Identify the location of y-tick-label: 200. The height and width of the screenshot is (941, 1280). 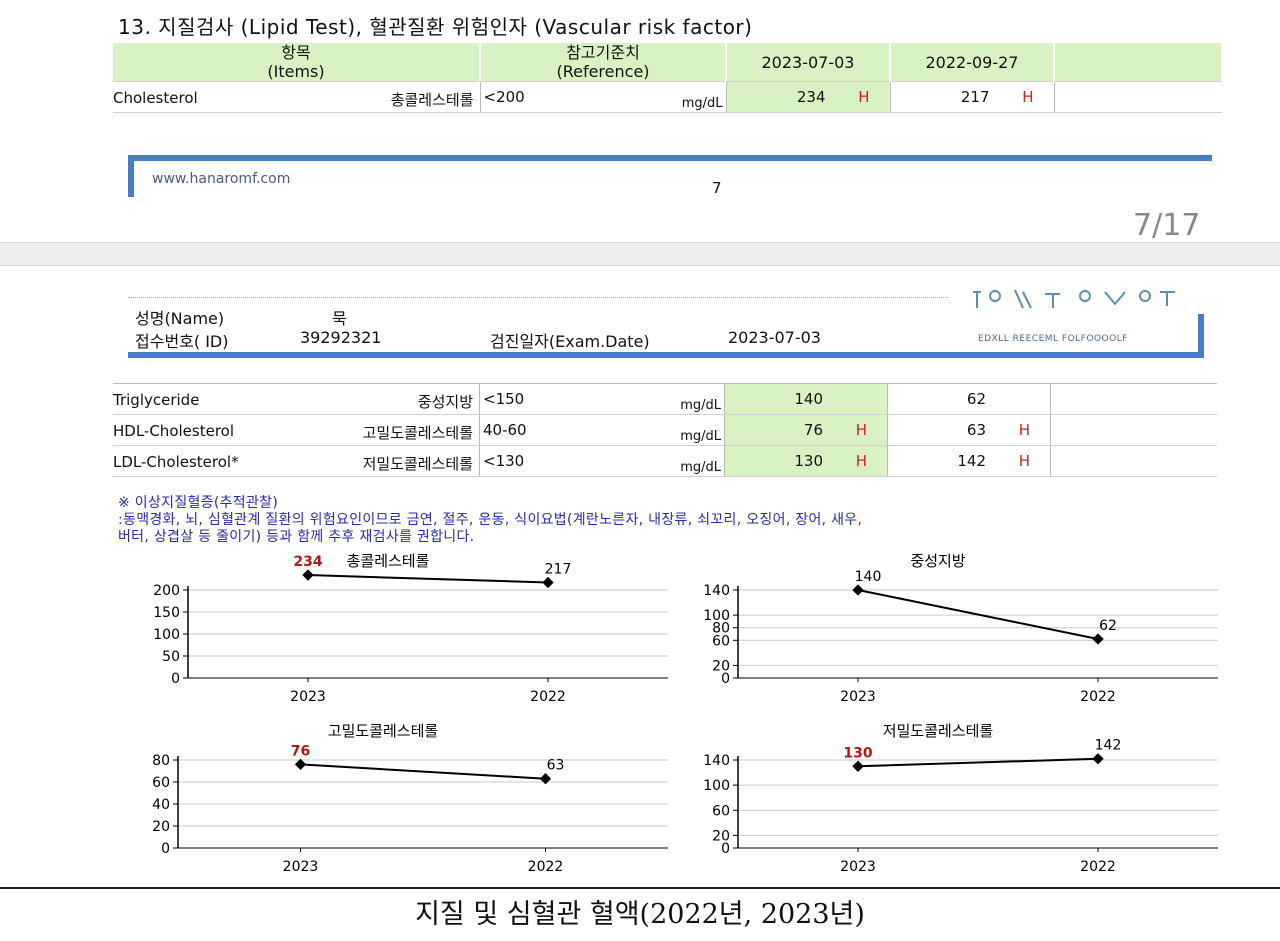
(166, 591).